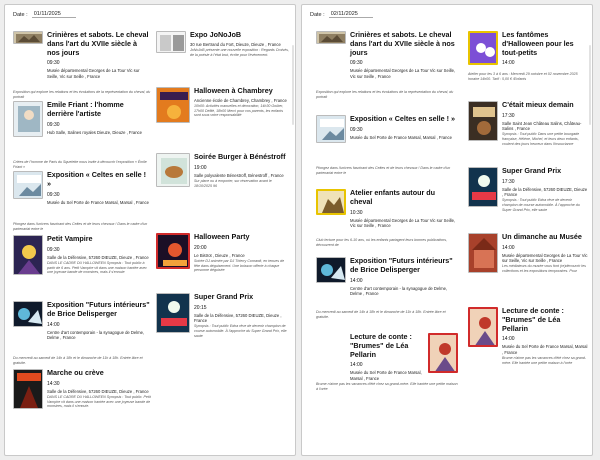 Image resolution: width=600 pixels, height=460 pixels. What do you see at coordinates (393, 197) in the screenshot?
I see `event-title: Atelier enfants autour du cheval` at bounding box center [393, 197].